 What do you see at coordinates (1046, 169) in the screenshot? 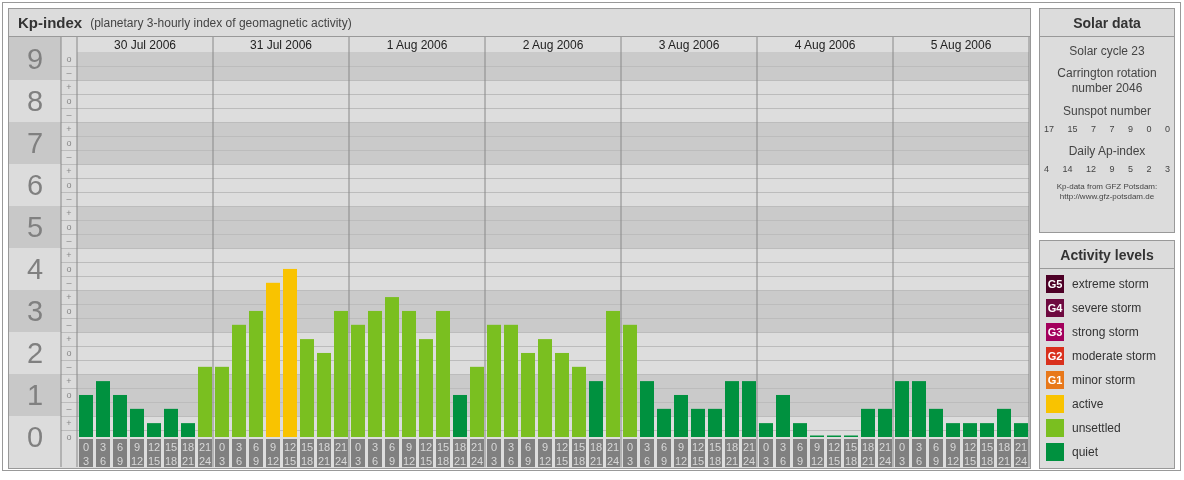
I see `ap-index-value: 4` at bounding box center [1046, 169].